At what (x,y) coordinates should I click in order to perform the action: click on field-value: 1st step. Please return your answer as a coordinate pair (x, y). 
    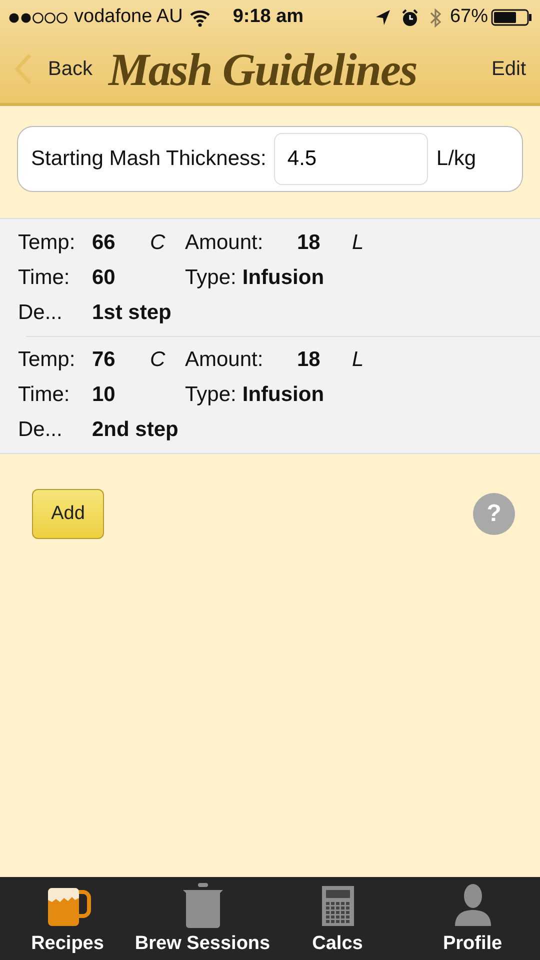
    Looking at the image, I should click on (132, 313).